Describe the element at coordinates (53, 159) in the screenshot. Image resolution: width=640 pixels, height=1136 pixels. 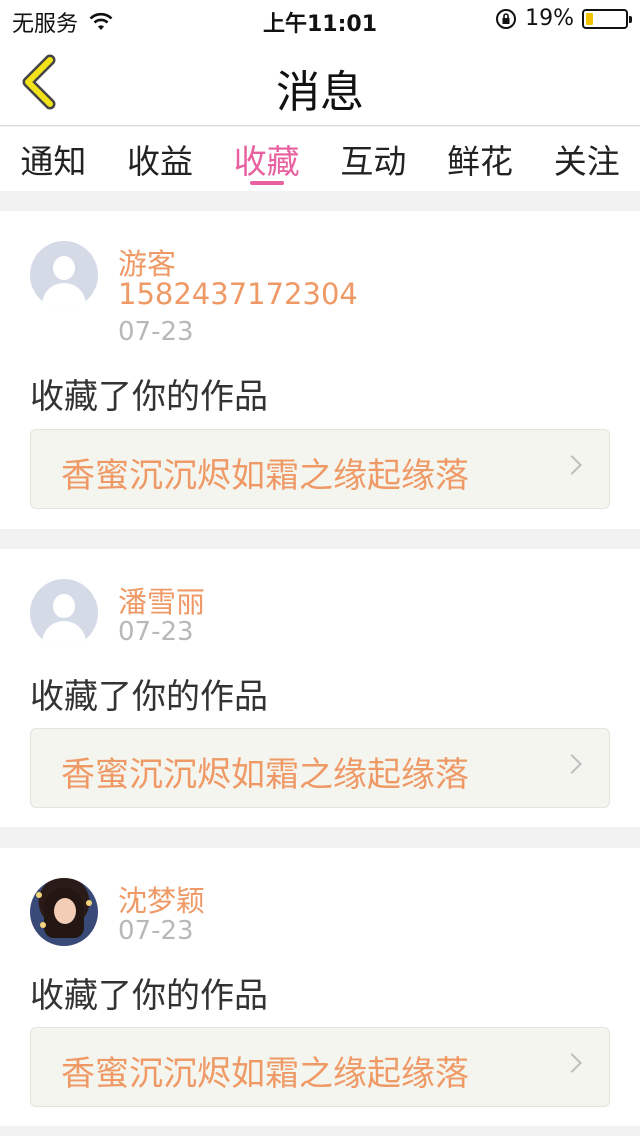
I see `tab-notifications: 通知` at that location.